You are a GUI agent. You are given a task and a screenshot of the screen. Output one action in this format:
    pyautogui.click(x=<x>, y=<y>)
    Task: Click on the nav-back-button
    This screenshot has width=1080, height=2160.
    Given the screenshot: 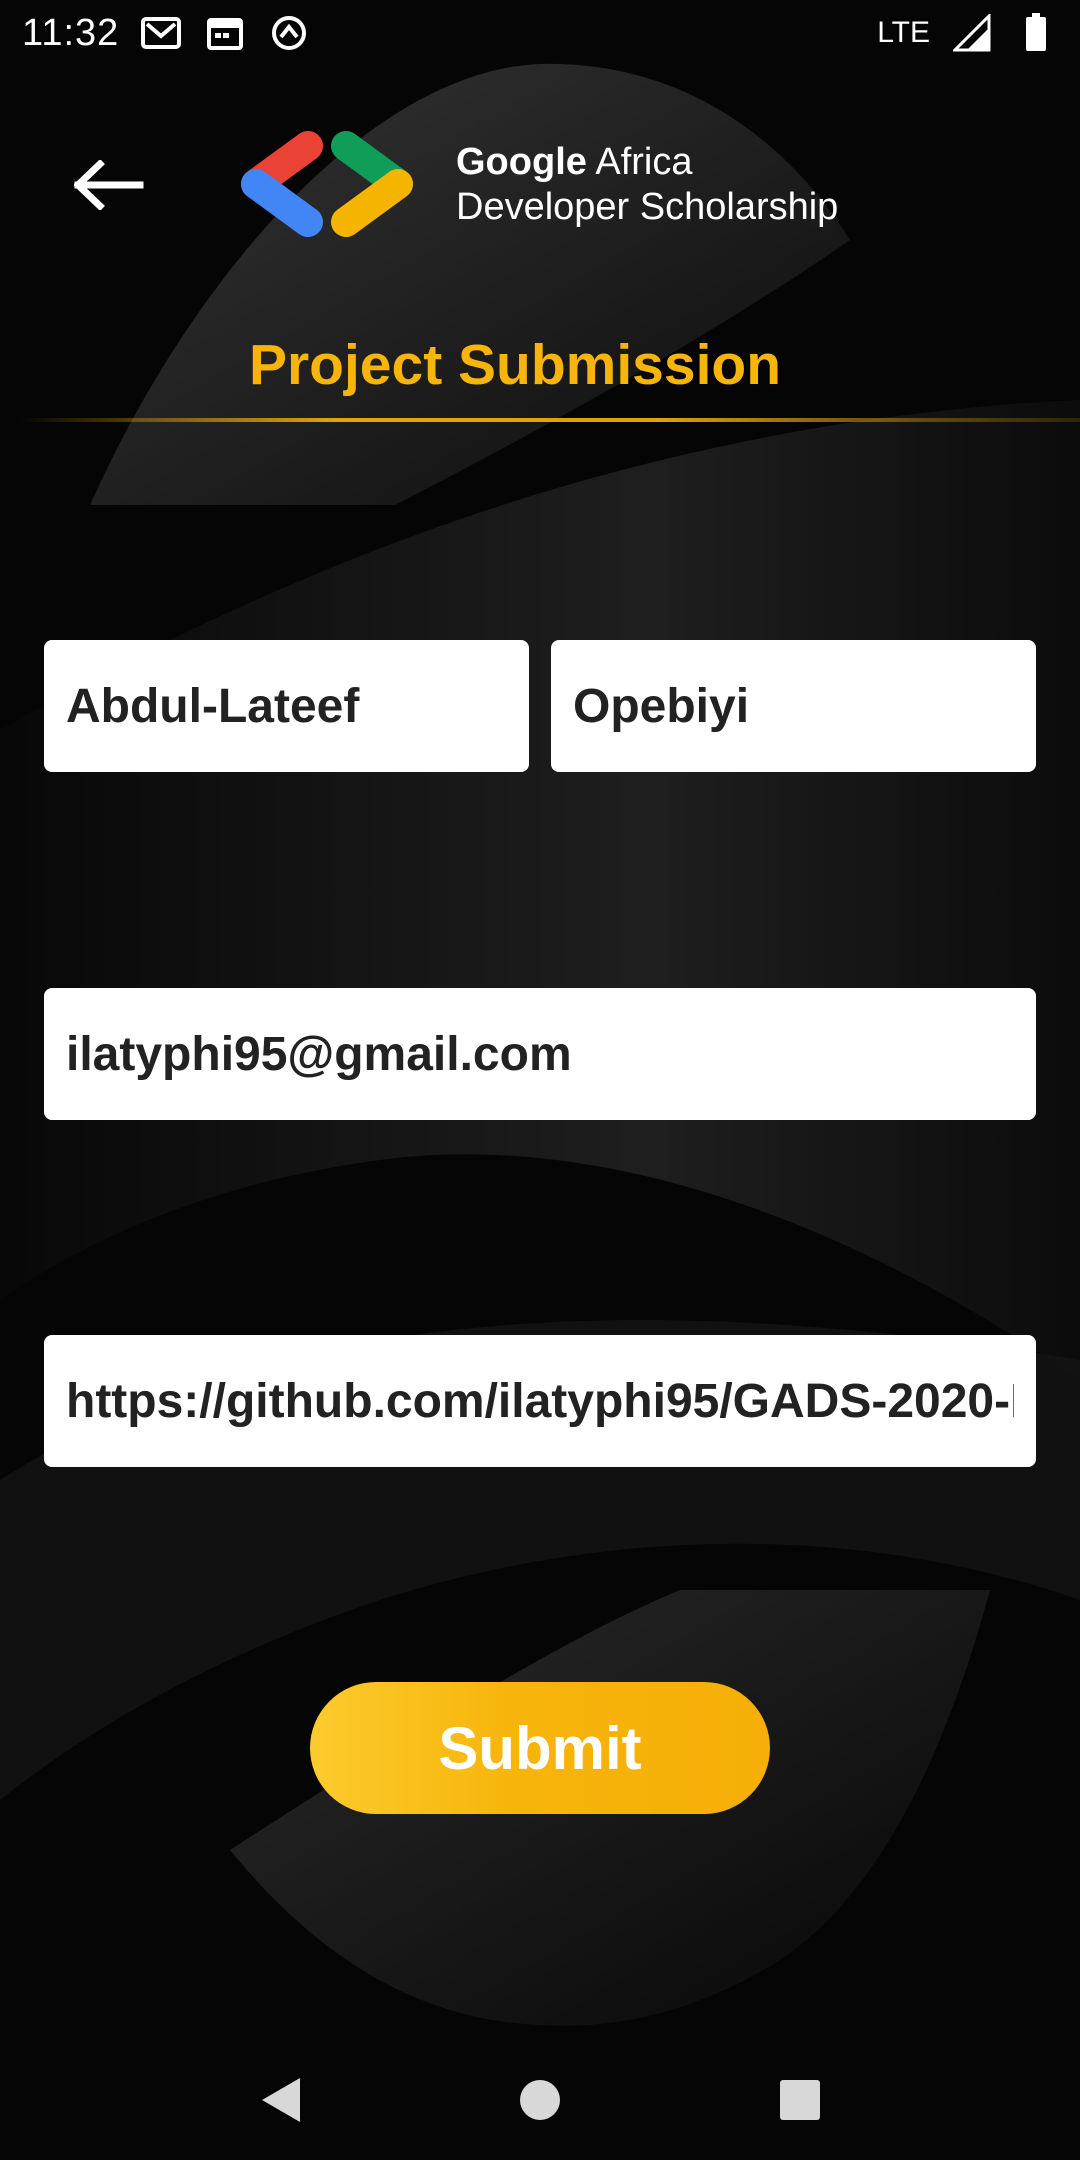 What is the action you would take?
    pyautogui.click(x=280, y=2100)
    